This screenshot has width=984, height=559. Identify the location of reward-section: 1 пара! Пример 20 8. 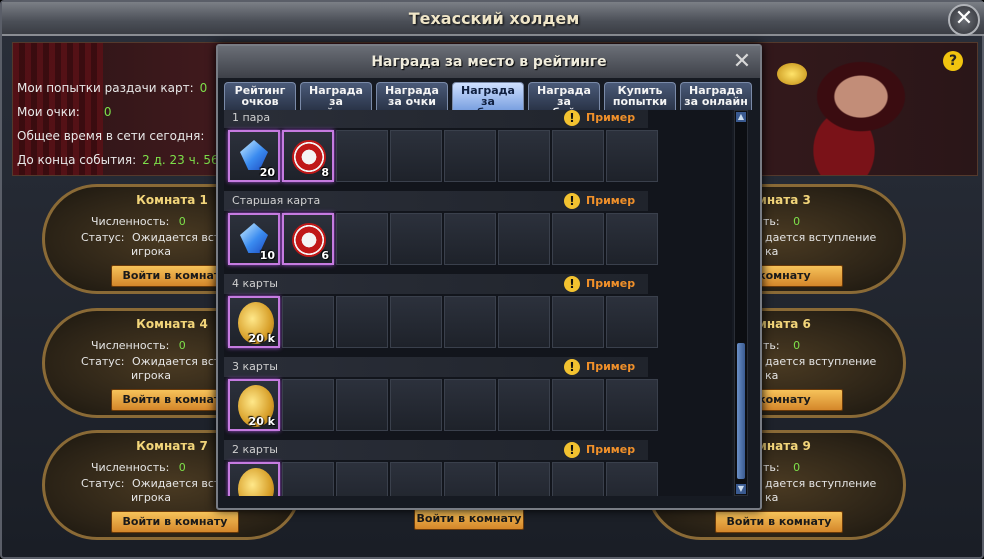
(478, 150).